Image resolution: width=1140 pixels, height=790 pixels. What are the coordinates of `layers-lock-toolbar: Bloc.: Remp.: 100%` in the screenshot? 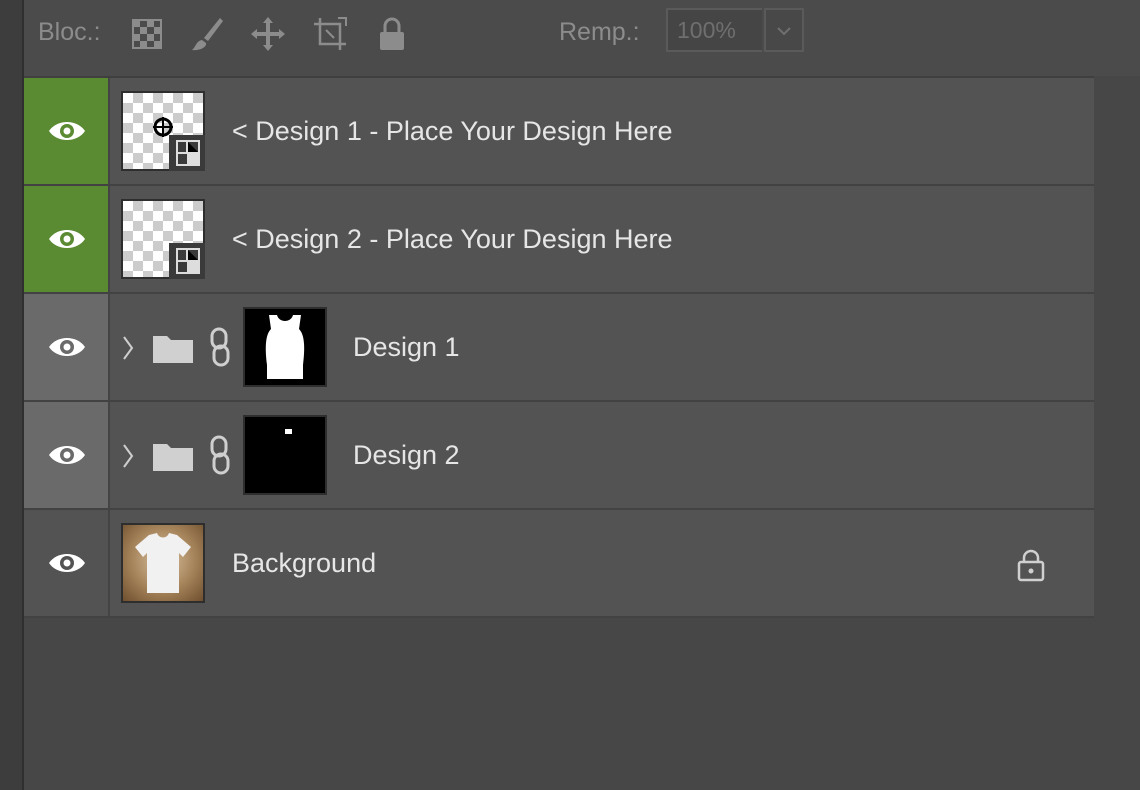 It's located at (582, 39).